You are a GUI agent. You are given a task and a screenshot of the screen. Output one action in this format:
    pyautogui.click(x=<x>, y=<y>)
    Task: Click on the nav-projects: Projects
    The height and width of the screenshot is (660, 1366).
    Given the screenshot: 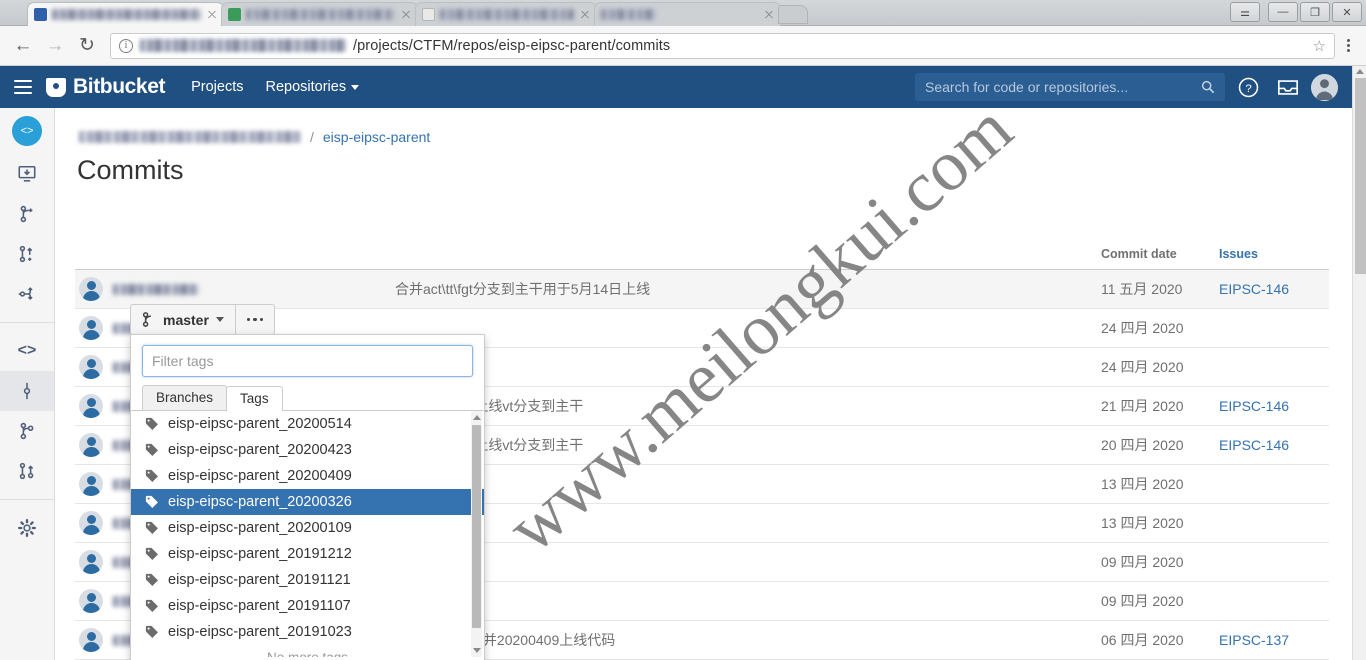 What is the action you would take?
    pyautogui.click(x=217, y=87)
    